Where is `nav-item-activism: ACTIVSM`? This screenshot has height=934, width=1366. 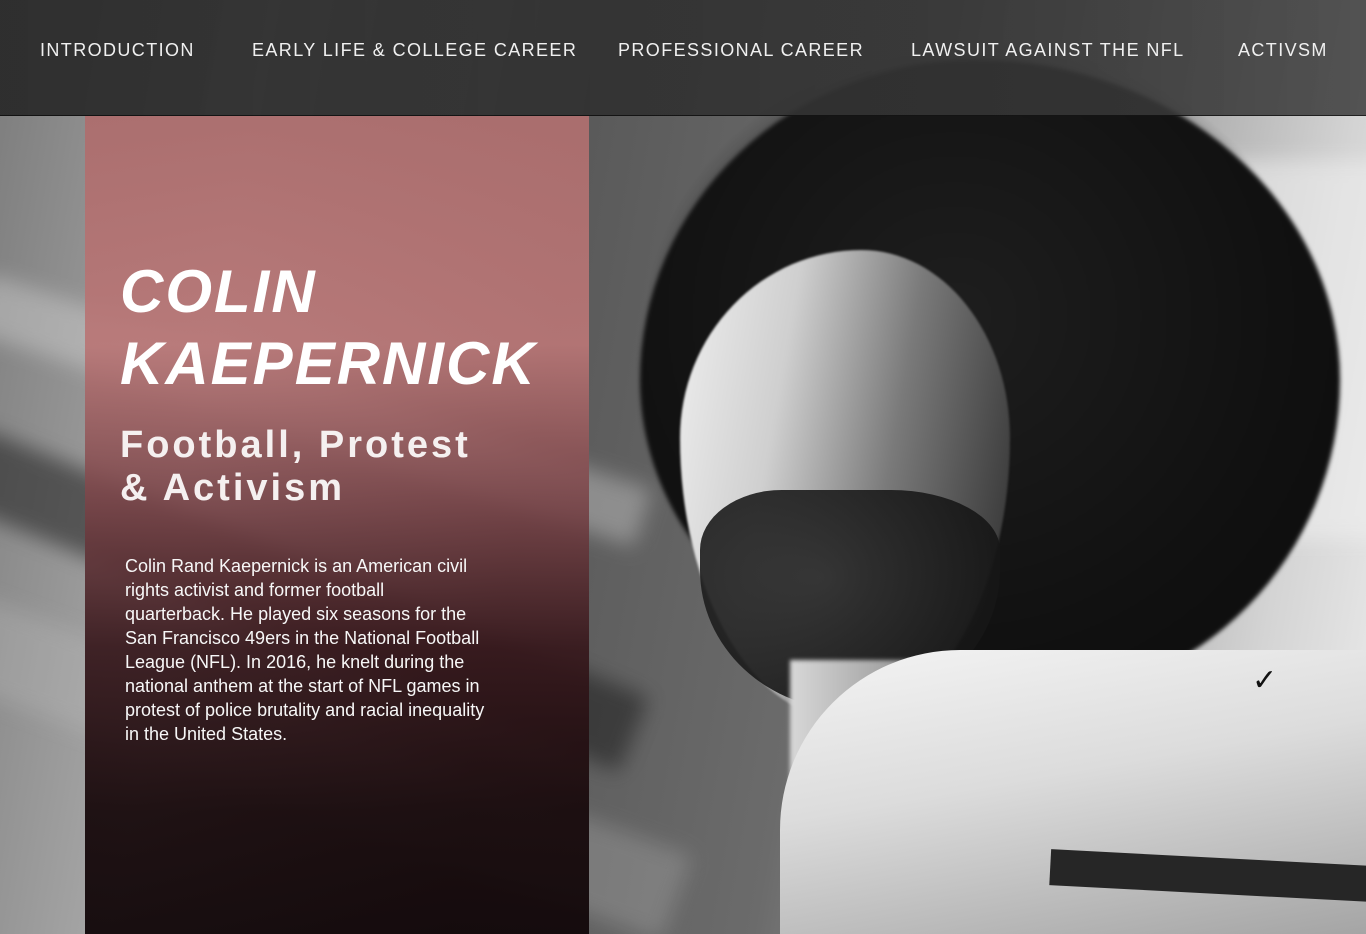 nav-item-activism: ACTIVSM is located at coordinates (1283, 50).